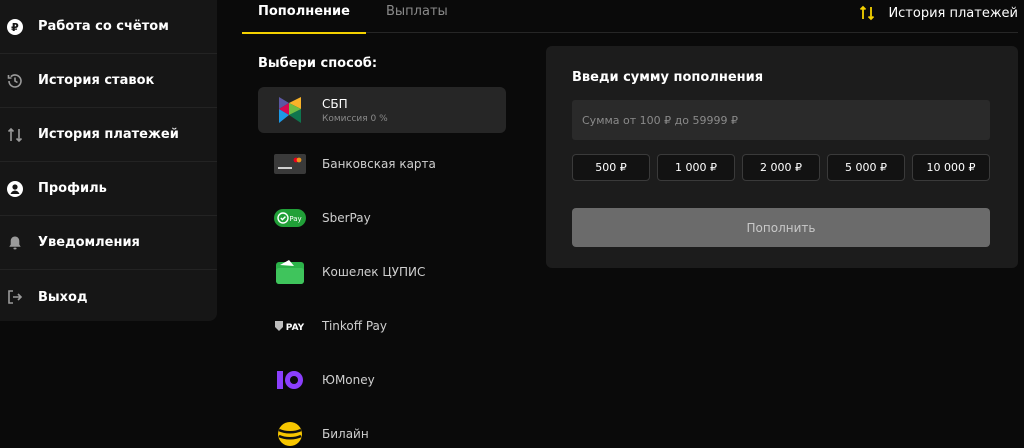 This screenshot has width=1024, height=448. I want to click on preset-5000: 5 000 ₽, so click(866, 167).